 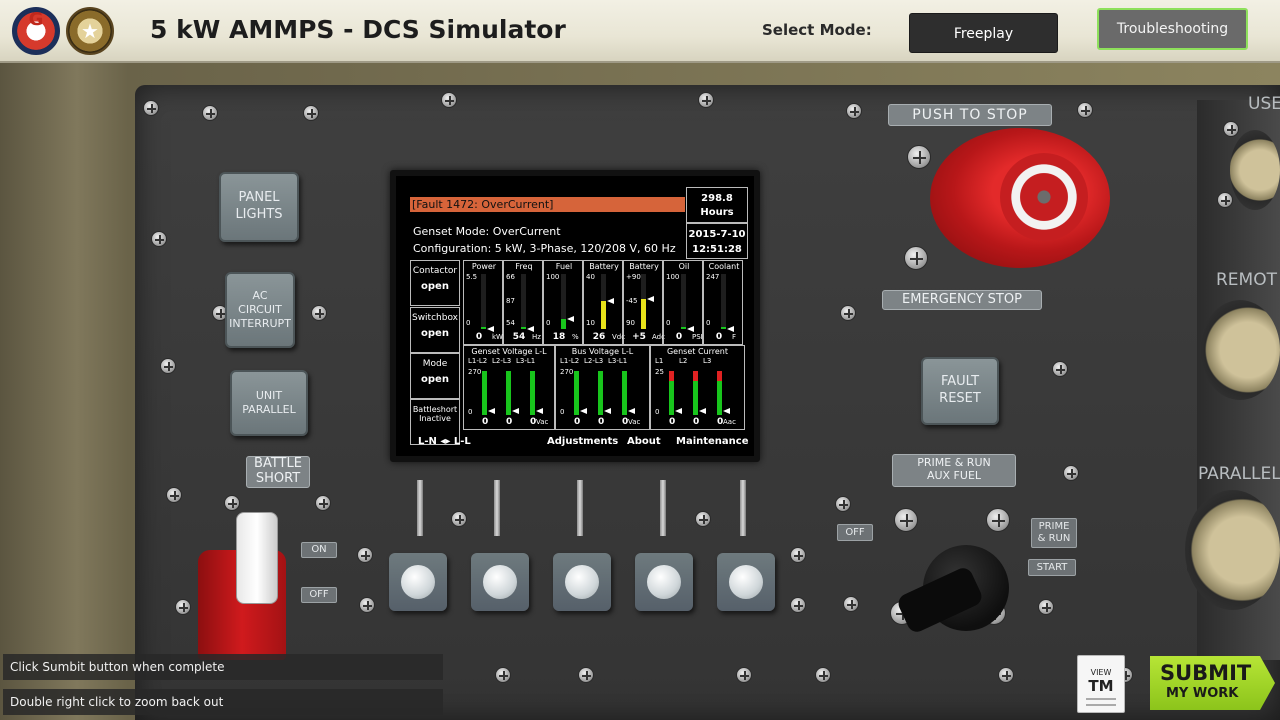 What do you see at coordinates (559, 337) in the screenshot?
I see `gauge-value: 18` at bounding box center [559, 337].